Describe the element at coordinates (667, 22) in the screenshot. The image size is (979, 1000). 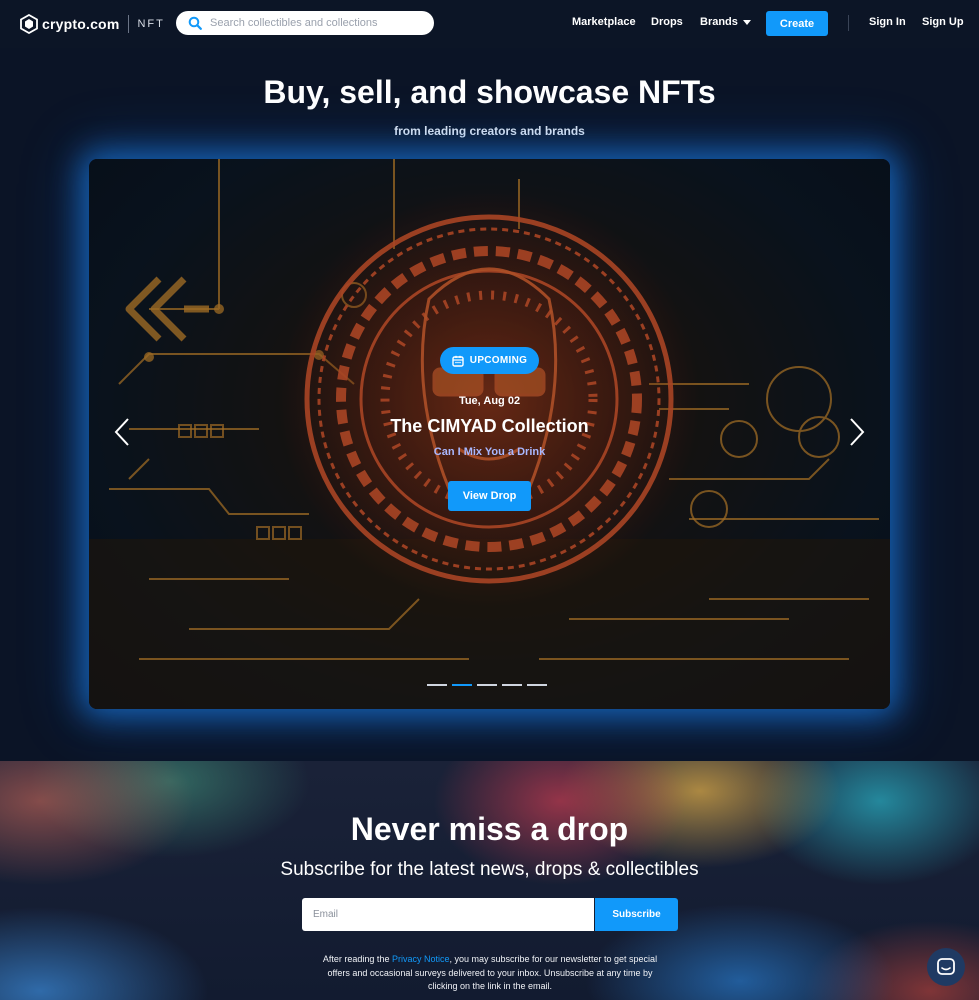
I see `nav-drops: Drops` at that location.